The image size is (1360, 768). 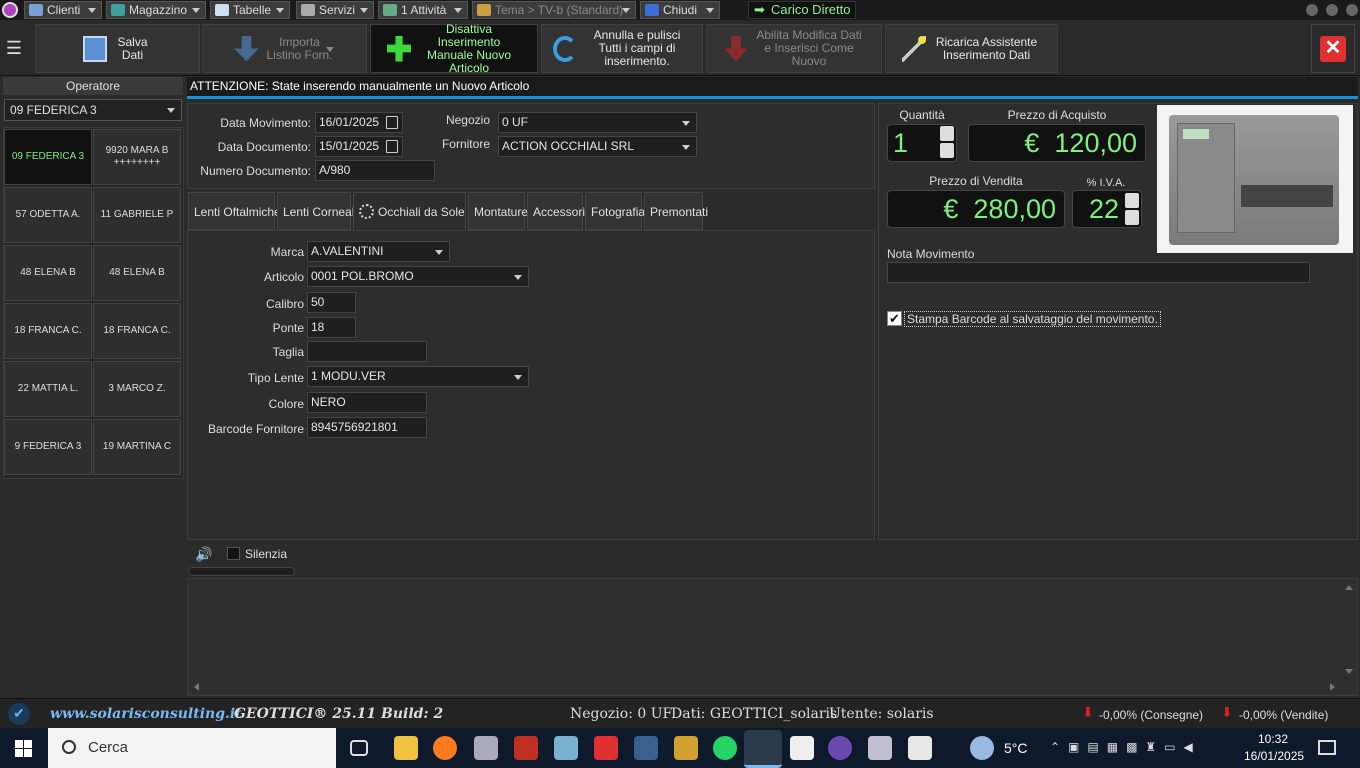 What do you see at coordinates (686, 748) in the screenshot?
I see `users-icon` at bounding box center [686, 748].